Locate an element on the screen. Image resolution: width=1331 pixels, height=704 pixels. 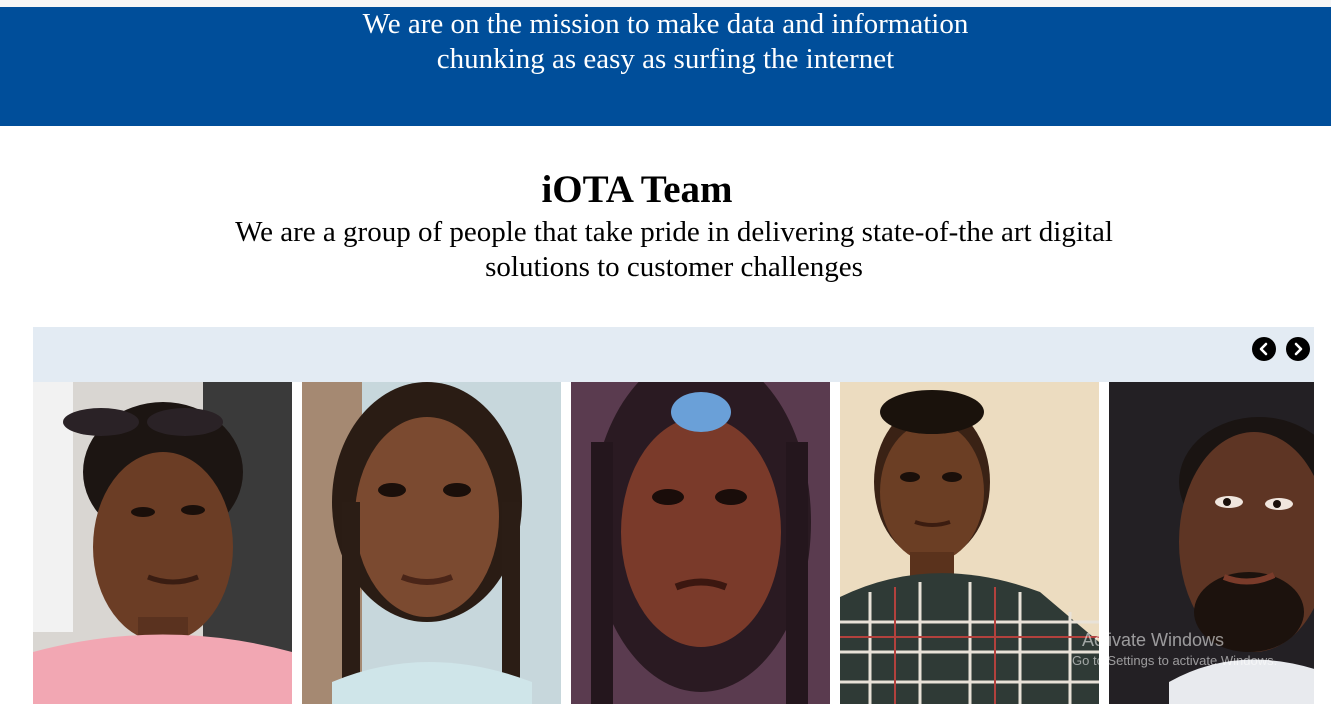
chevron-right-icon is located at coordinates (1298, 349).